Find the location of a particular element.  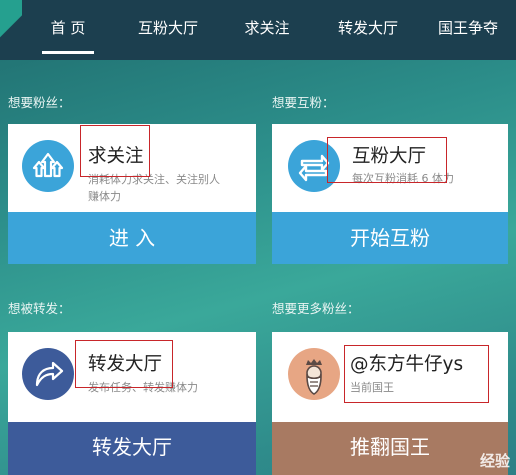

section-label-want-fans: 想要粉丝： is located at coordinates (39, 102).